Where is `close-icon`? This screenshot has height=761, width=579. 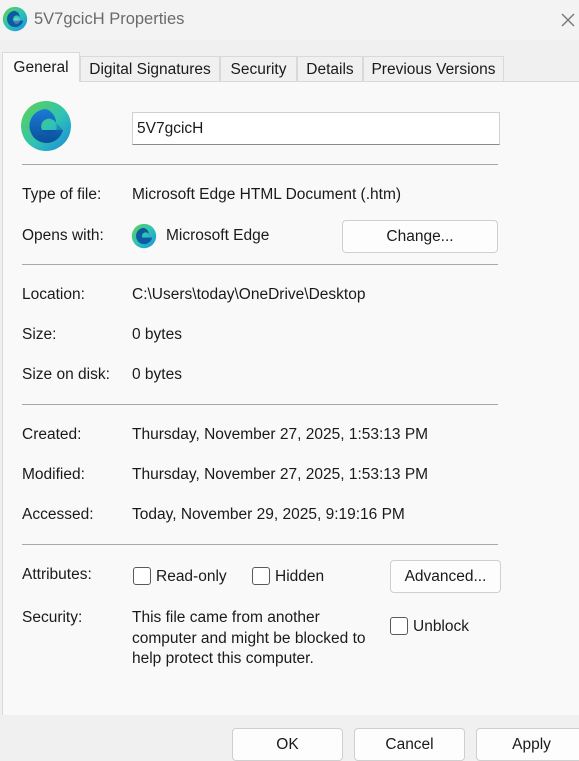
close-icon is located at coordinates (567, 20).